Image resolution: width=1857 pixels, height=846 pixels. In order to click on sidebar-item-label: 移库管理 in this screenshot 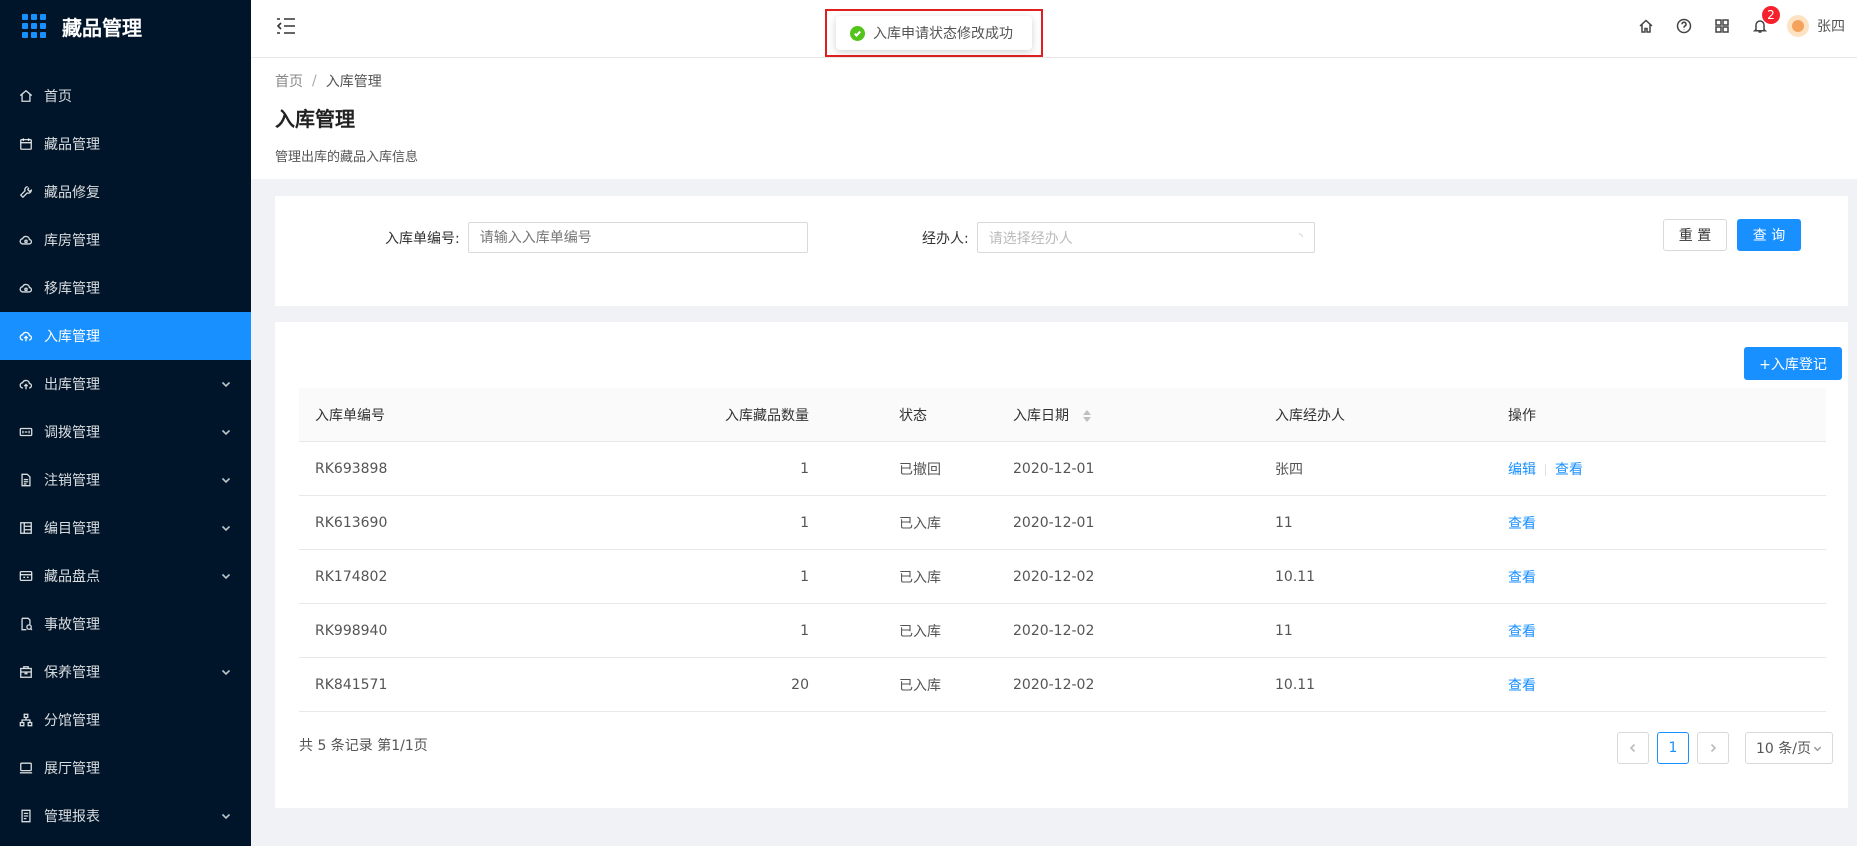, I will do `click(72, 289)`.